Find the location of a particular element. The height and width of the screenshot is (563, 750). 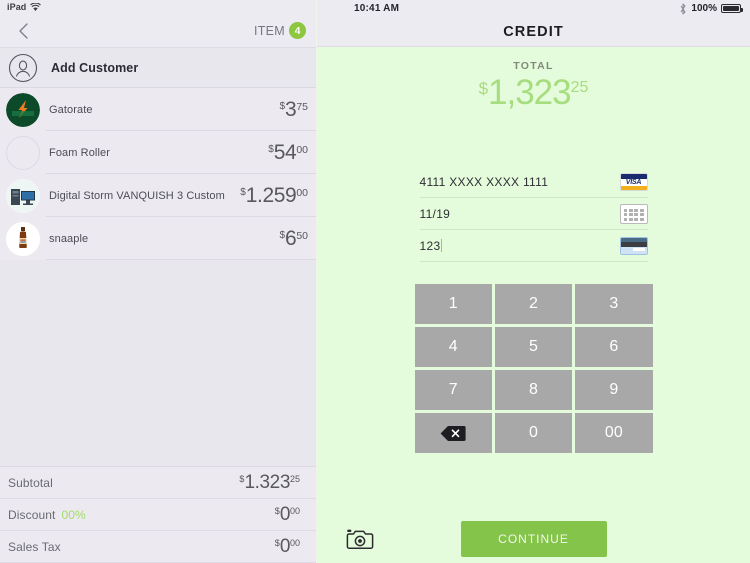

discount-value: $ 0 00 is located at coordinates (291, 514).